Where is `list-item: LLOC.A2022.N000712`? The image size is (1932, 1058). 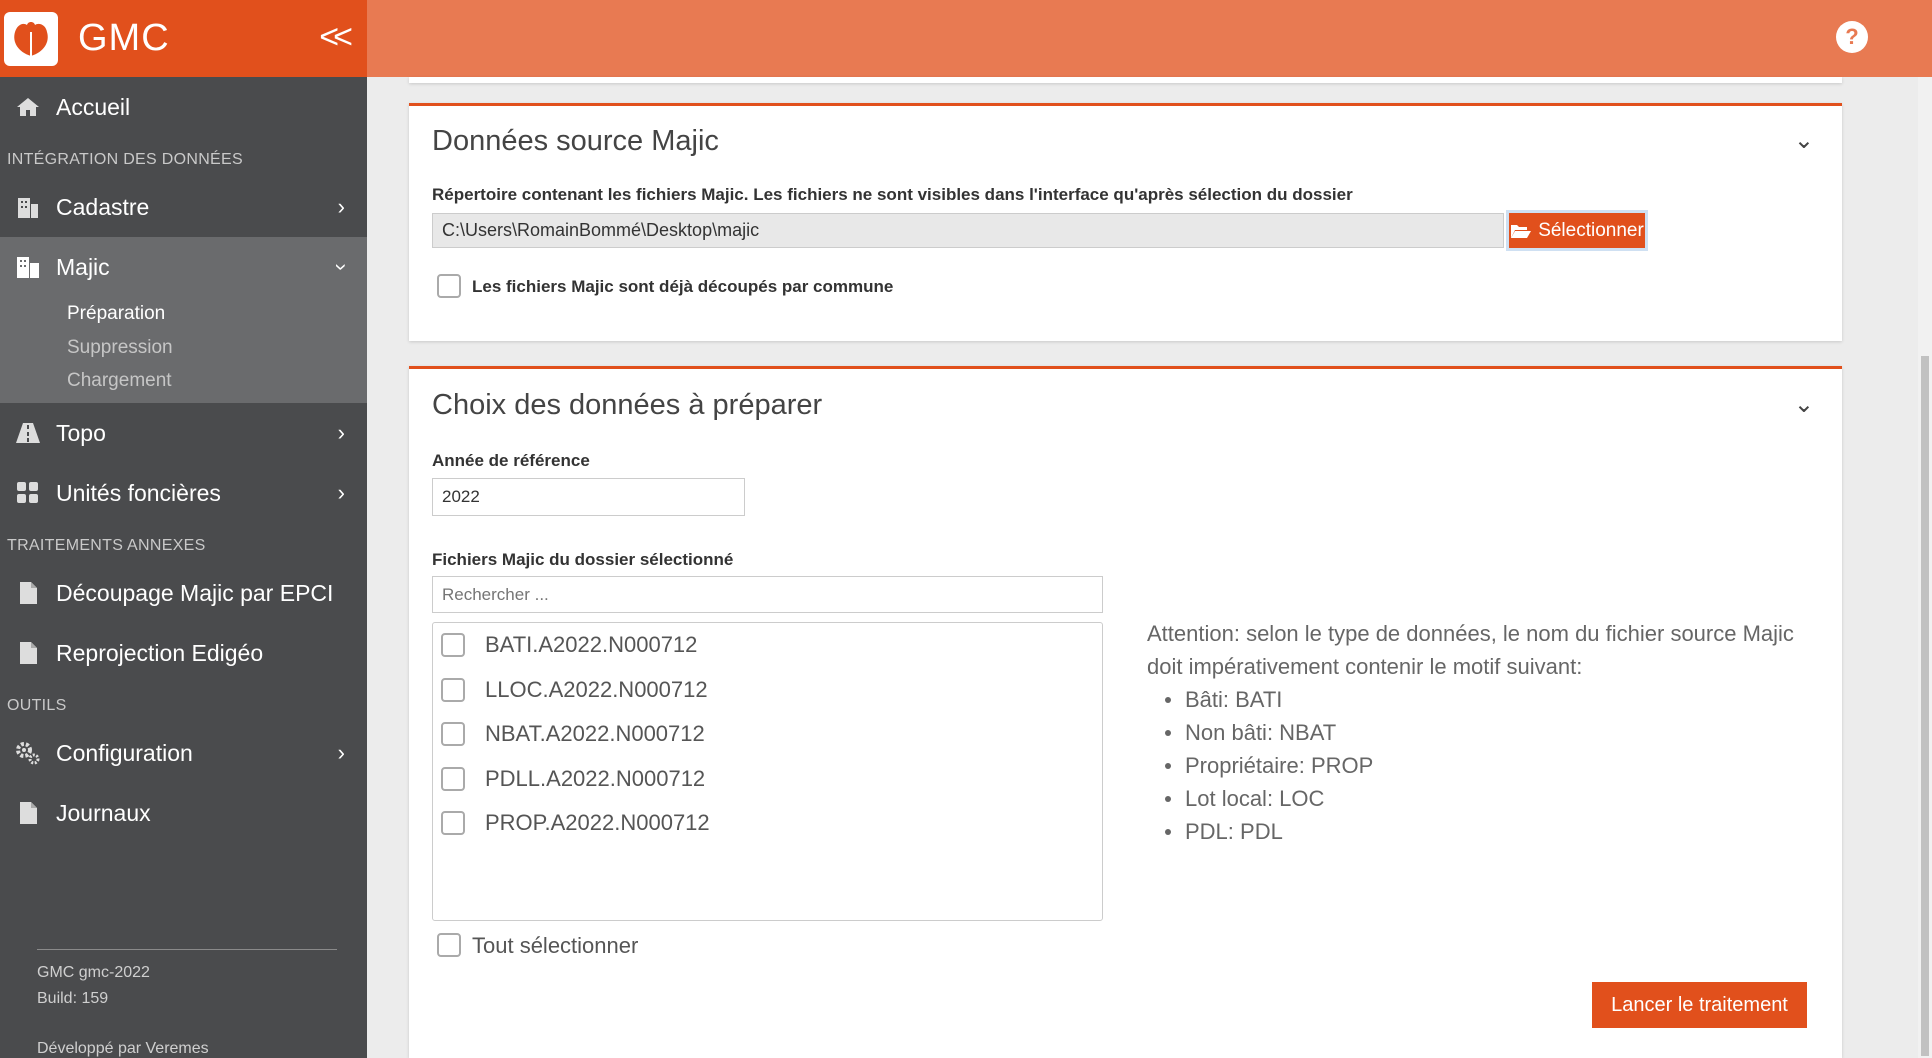
list-item: LLOC.A2022.N000712 is located at coordinates (574, 690).